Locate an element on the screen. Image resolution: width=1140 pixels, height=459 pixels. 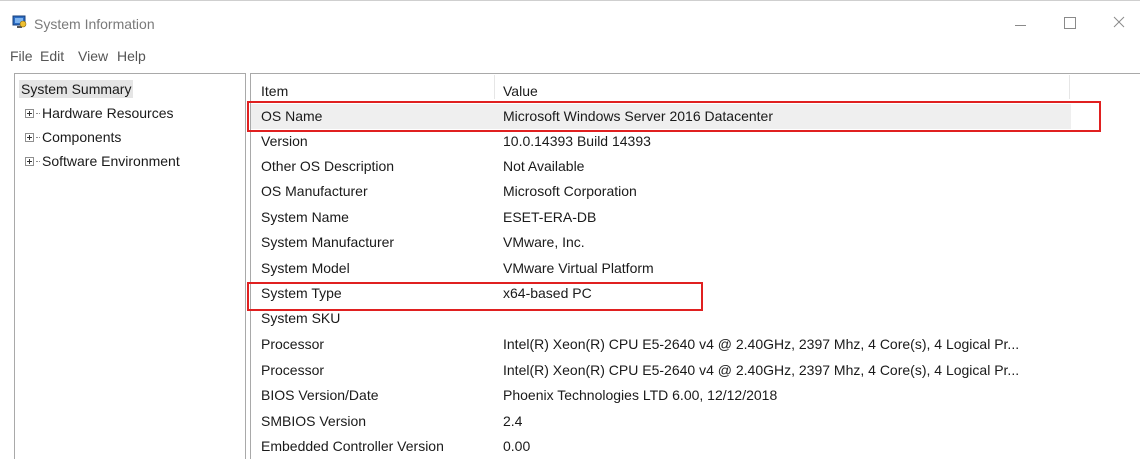
menu-edit: Edit is located at coordinates (52, 56).